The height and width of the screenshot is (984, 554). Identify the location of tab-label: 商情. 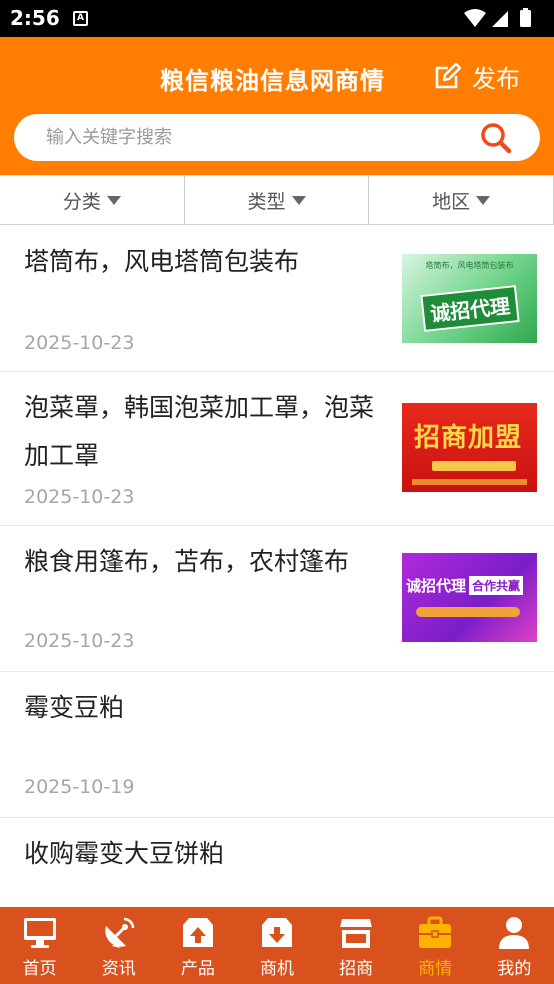
(435, 969).